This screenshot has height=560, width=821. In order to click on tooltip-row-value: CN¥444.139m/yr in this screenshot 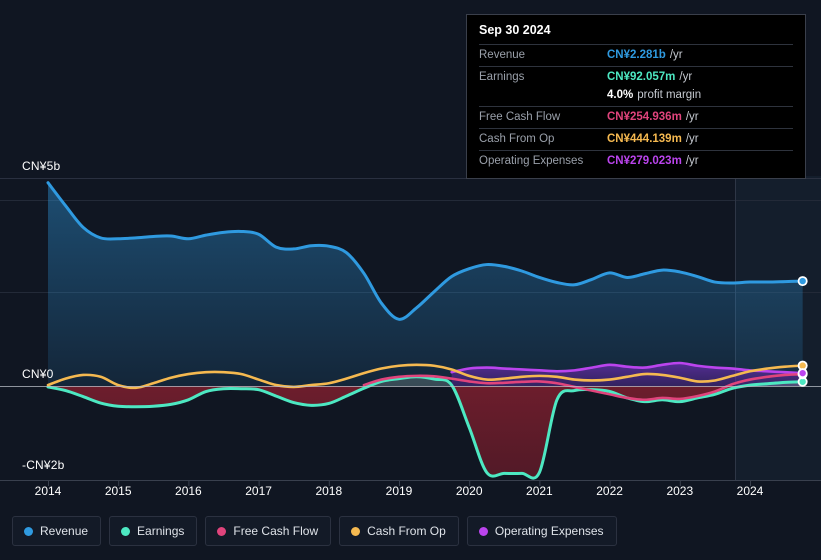, I will do `click(653, 139)`.